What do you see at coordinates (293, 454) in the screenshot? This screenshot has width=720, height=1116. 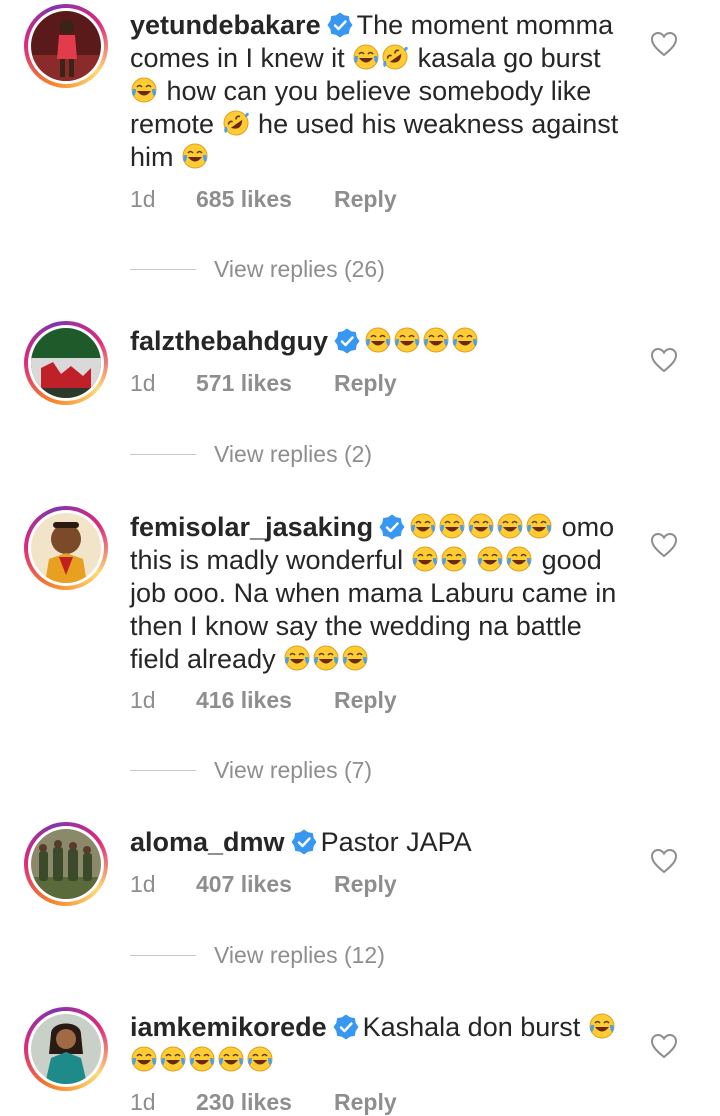 I see `view-replies-label: View replies (2)` at bounding box center [293, 454].